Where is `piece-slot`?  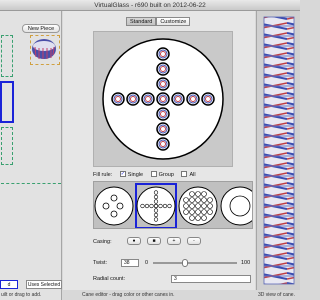
piece-slot is located at coordinates (45, 50).